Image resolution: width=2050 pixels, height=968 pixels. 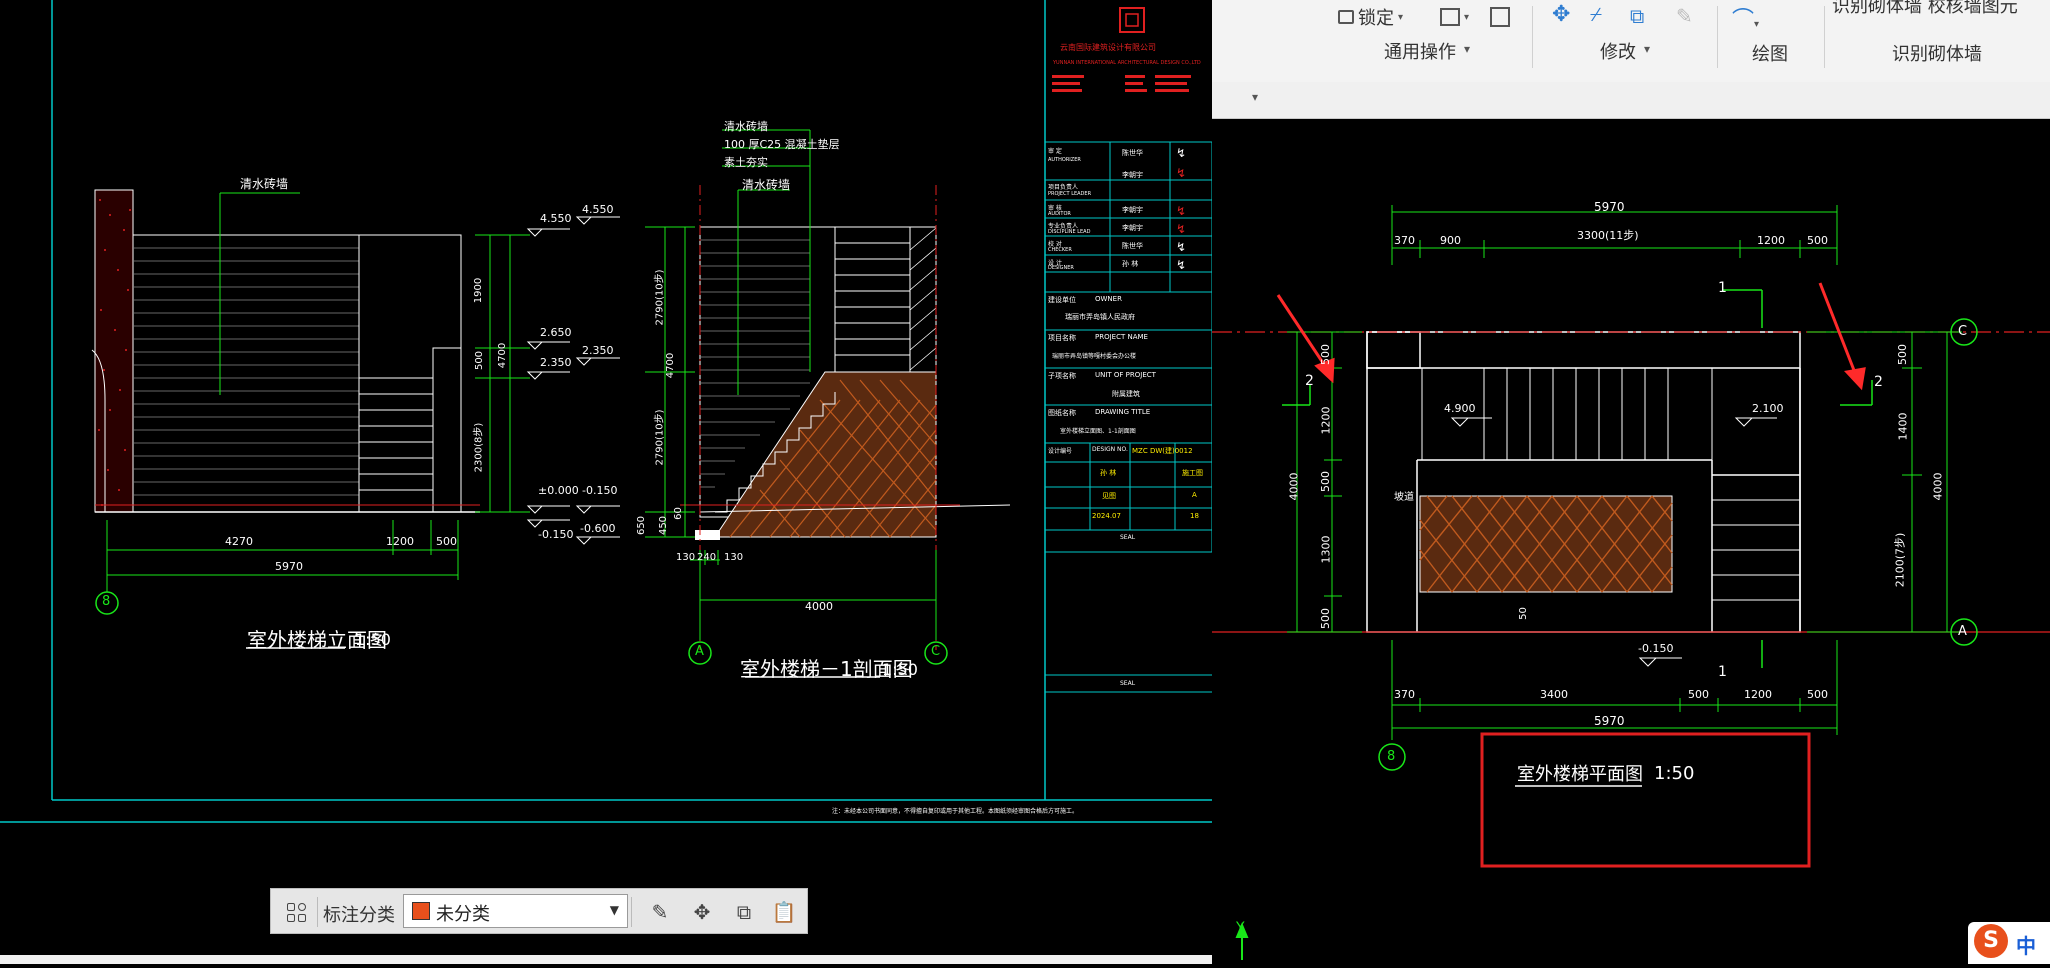 I want to click on paste-annotation-button: 📋, so click(x=784, y=912).